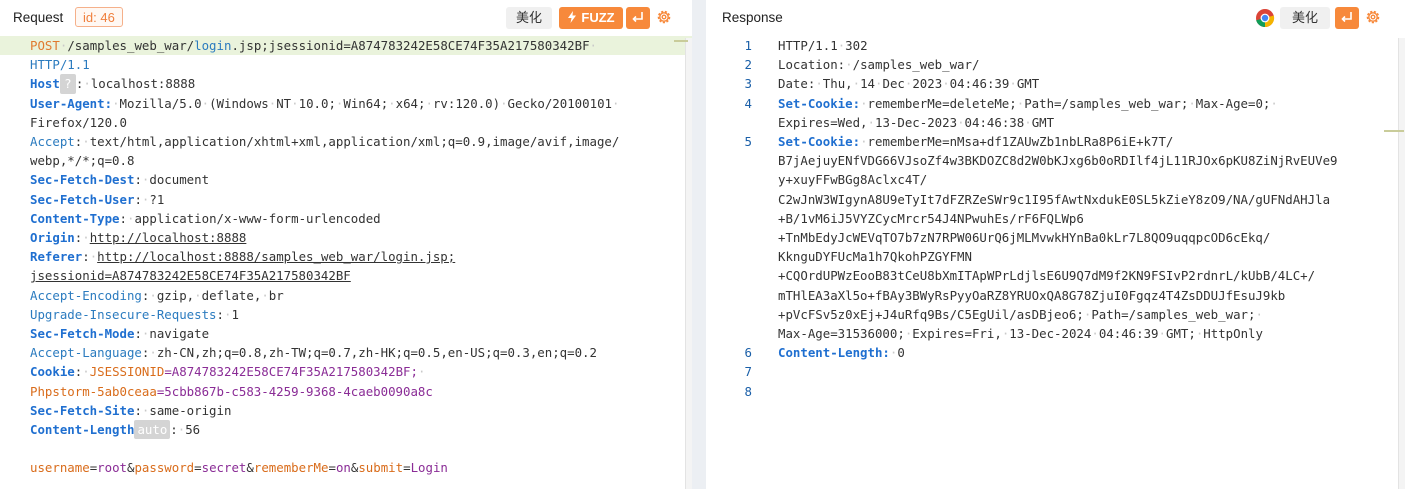 The image size is (1416, 489). I want to click on request-scrollbar, so click(688, 263).